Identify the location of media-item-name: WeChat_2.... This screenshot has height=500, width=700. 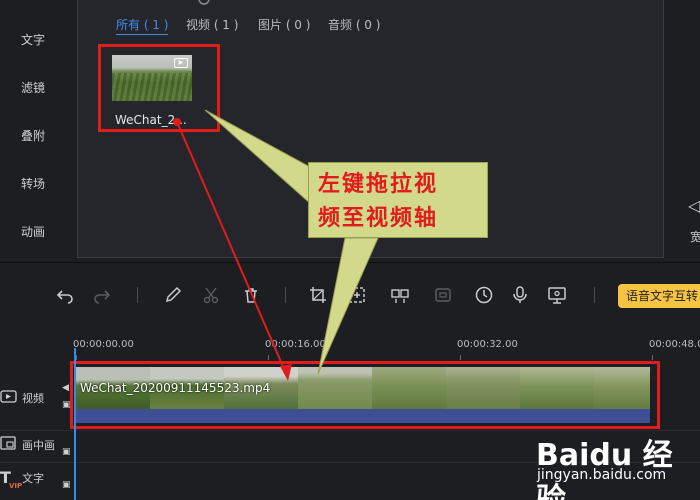
(151, 120).